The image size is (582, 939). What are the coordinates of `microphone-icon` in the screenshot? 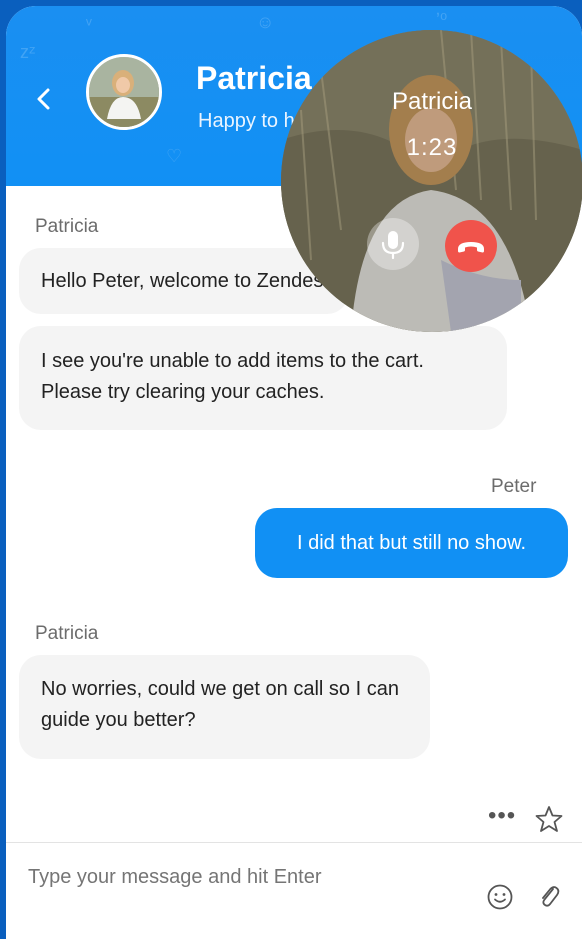 It's located at (393, 245).